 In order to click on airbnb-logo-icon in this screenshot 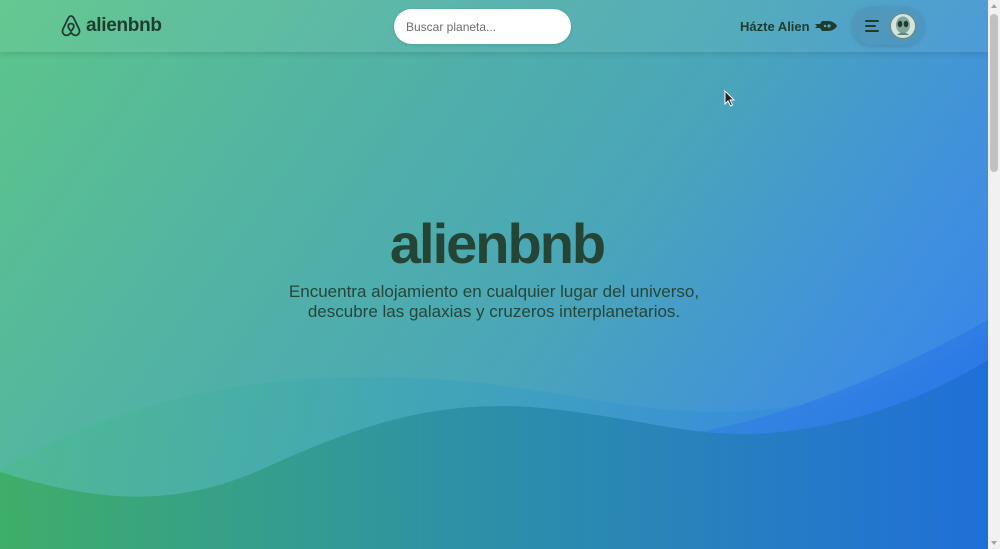, I will do `click(71, 26)`.